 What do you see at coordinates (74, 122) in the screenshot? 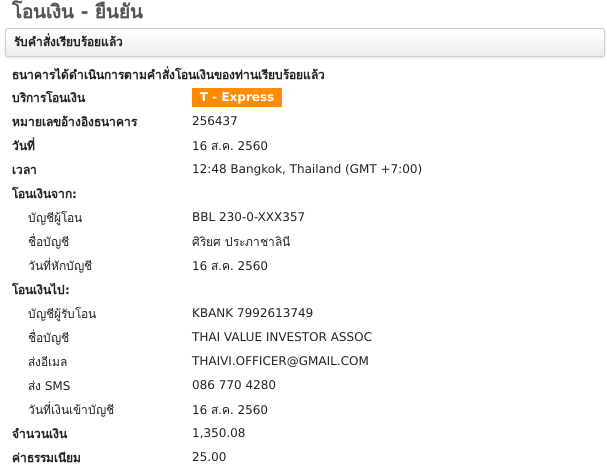
I see `field-label: หมายเลขอ้างอิงธนาคาร` at bounding box center [74, 122].